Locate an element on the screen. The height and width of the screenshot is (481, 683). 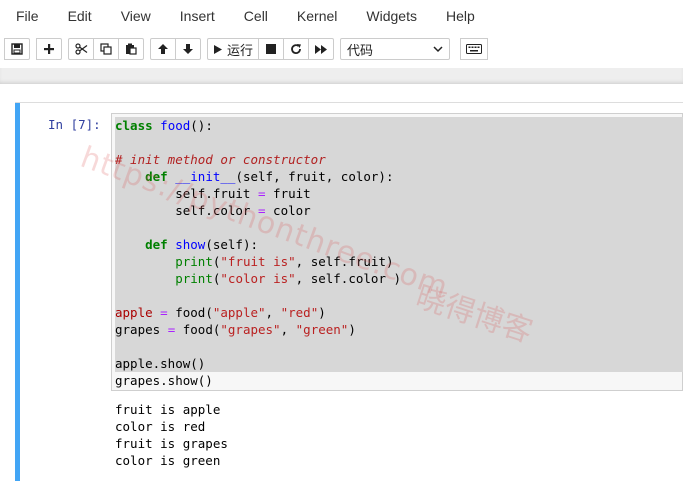
scissors-icon is located at coordinates (81, 49).